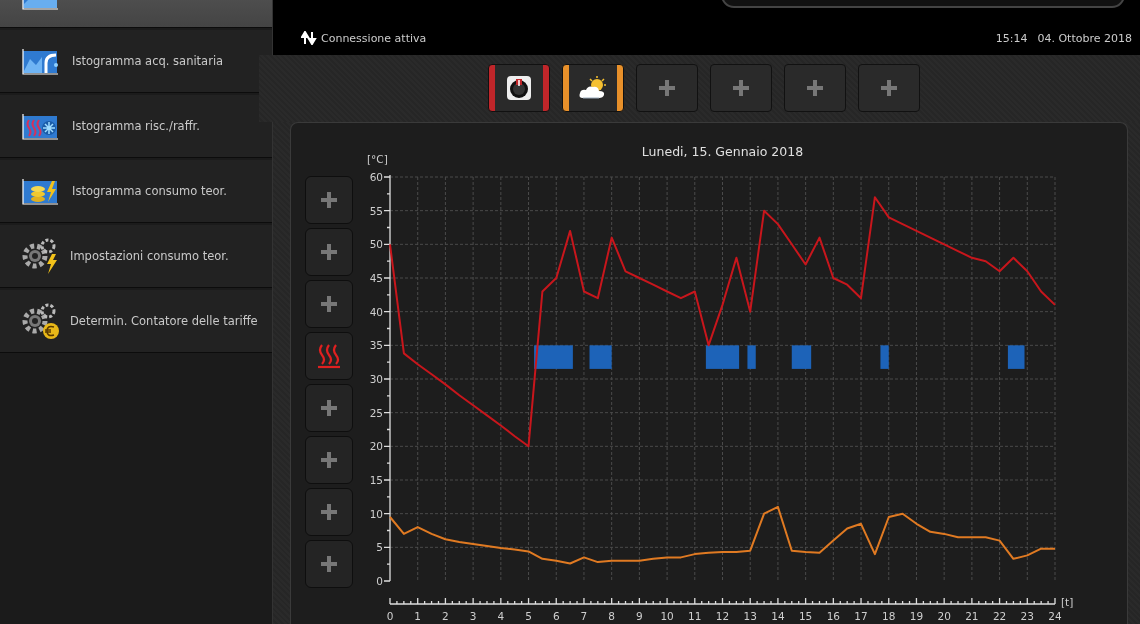 The image size is (1140, 624). Describe the element at coordinates (377, 159) in the screenshot. I see `axis-unit-label: [°C]` at that location.